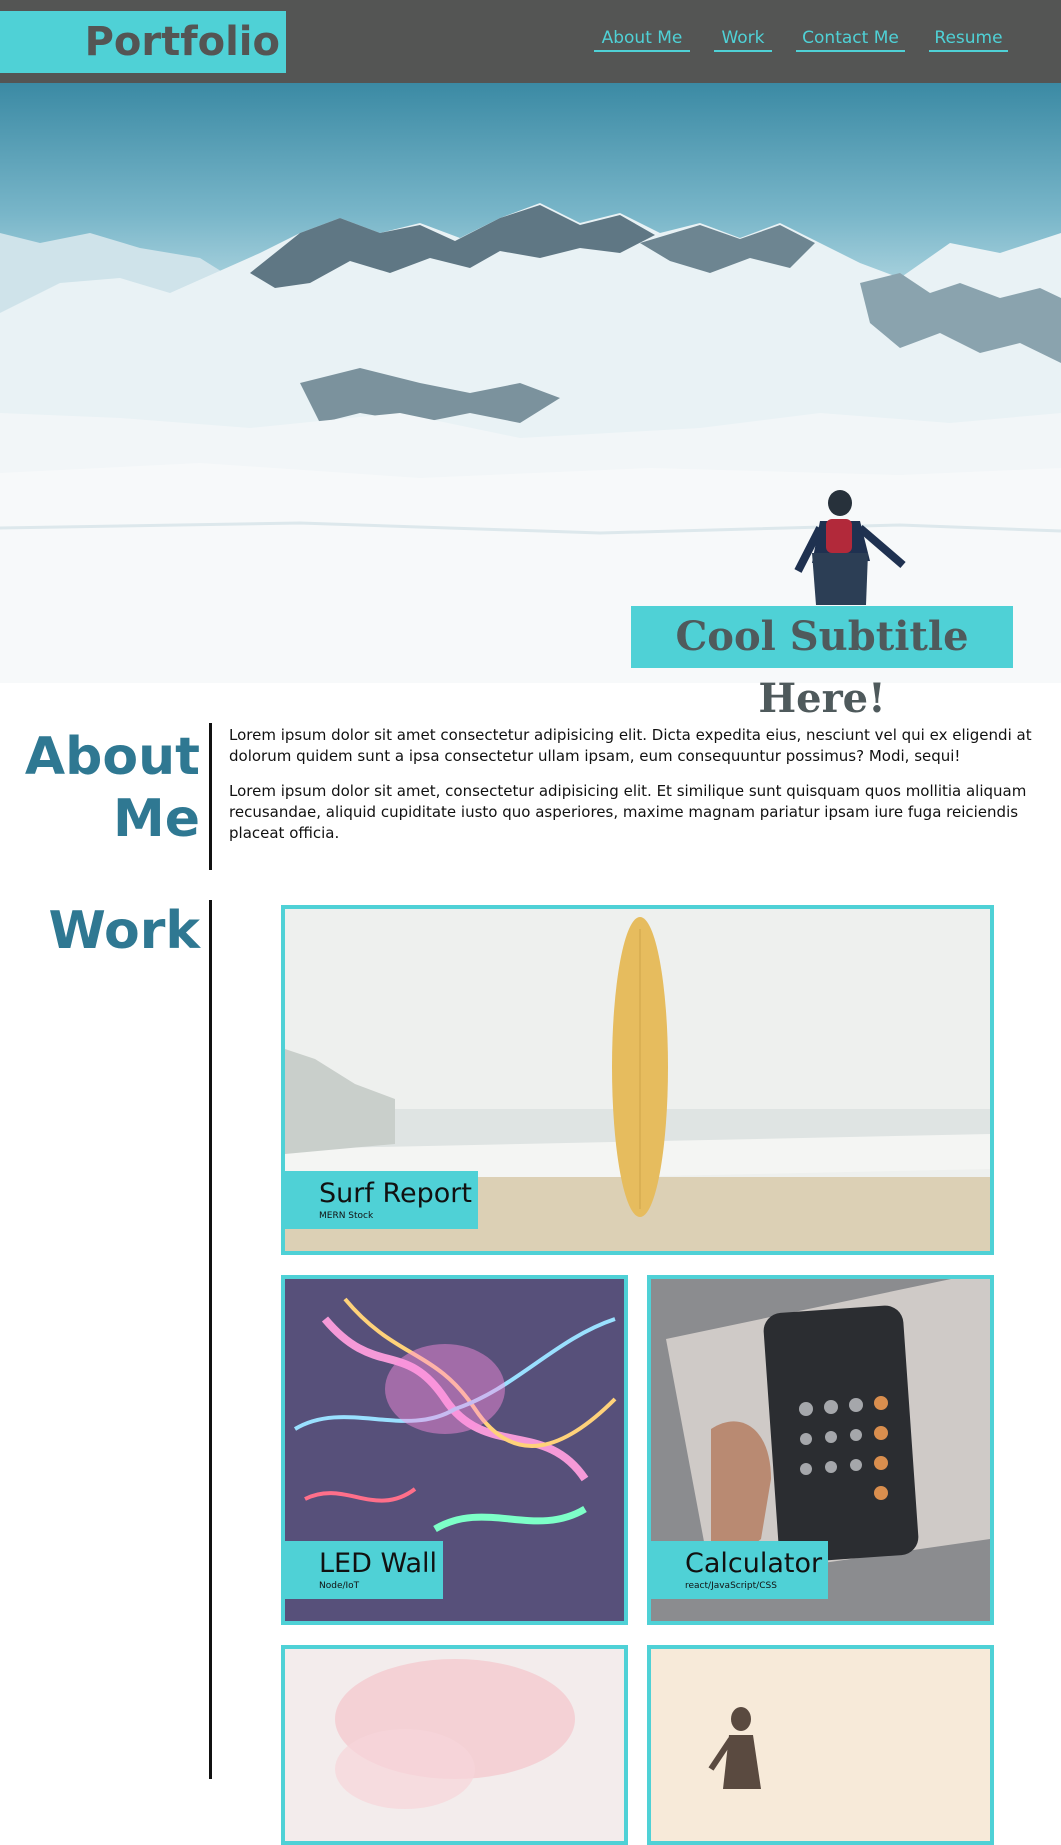 The width and height of the screenshot is (1061, 1845). Describe the element at coordinates (112, 788) in the screenshot. I see `about-title: About Me` at that location.